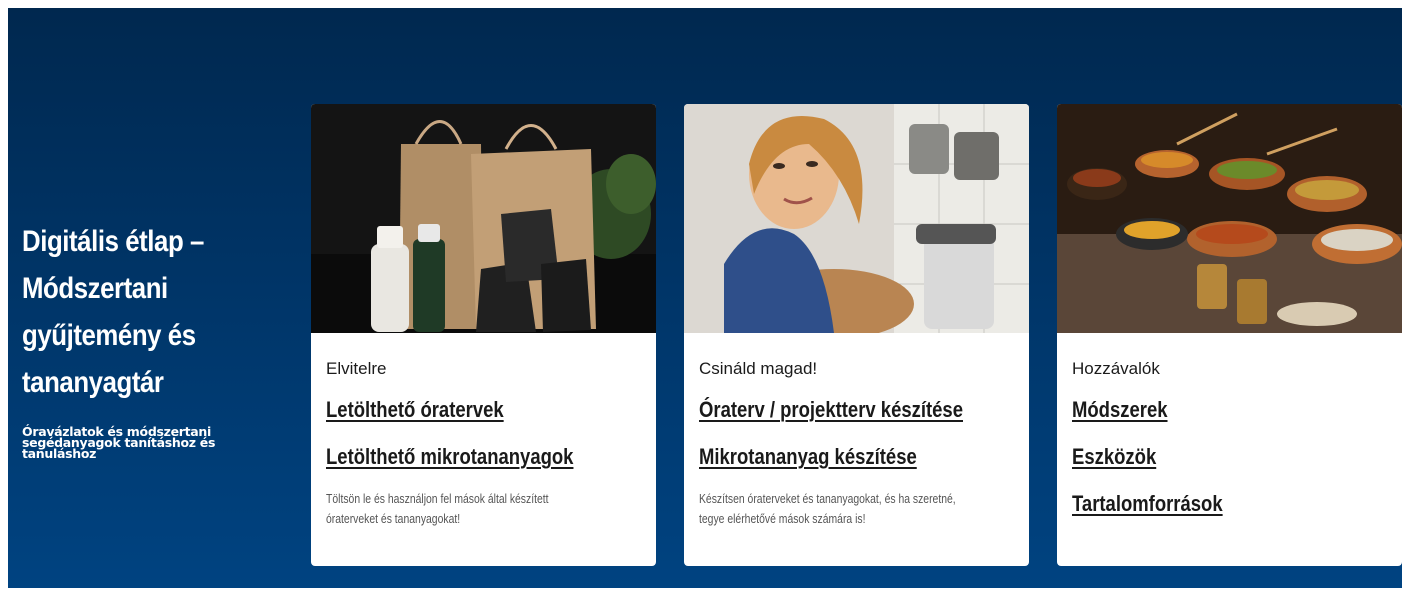 The image size is (1402, 590). I want to click on woman-in-kitchen-photo, so click(856, 218).